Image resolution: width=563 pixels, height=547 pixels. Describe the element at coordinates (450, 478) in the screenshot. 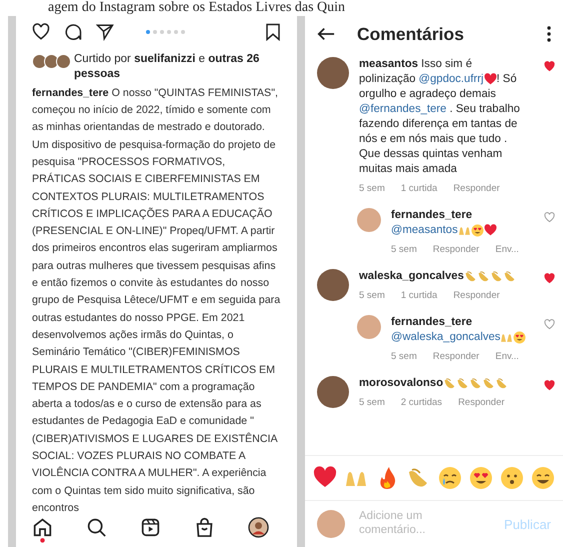

I see `crying-emoji-icon` at that location.